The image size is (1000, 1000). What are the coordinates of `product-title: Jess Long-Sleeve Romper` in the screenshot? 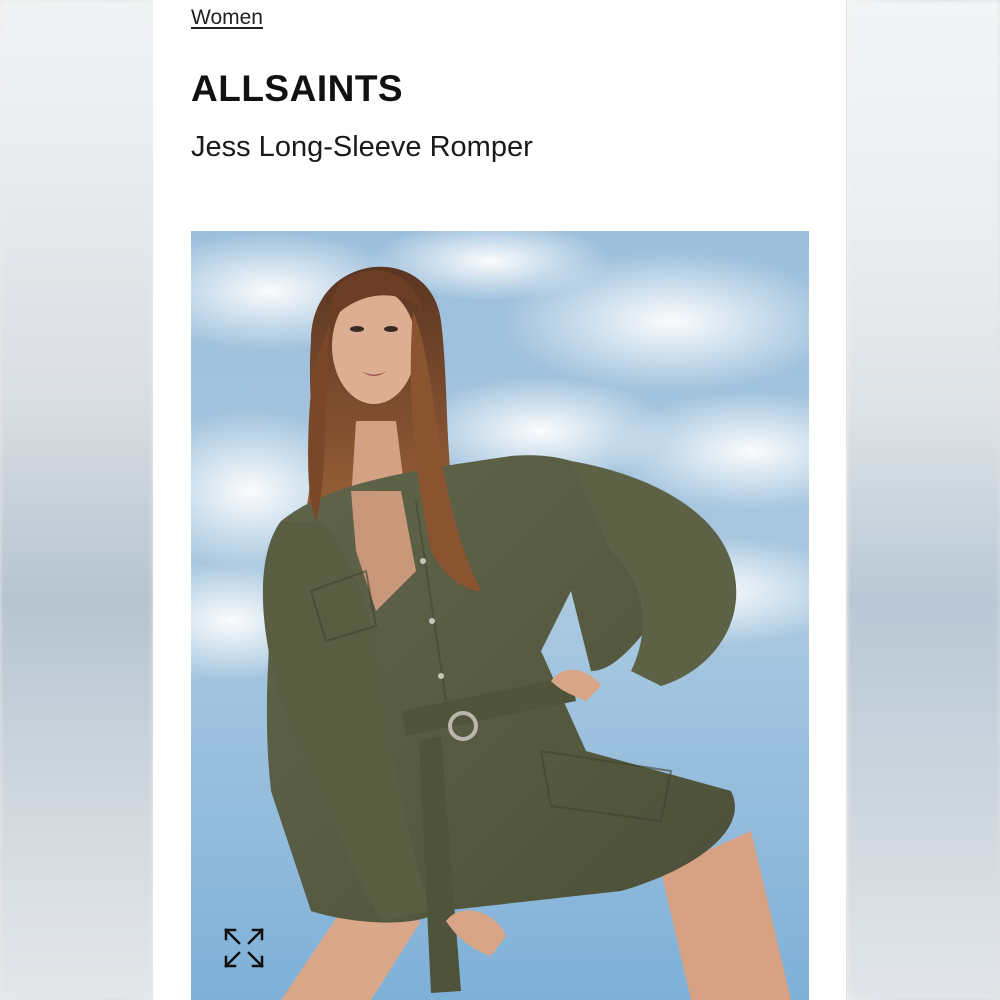 It's located at (362, 147).